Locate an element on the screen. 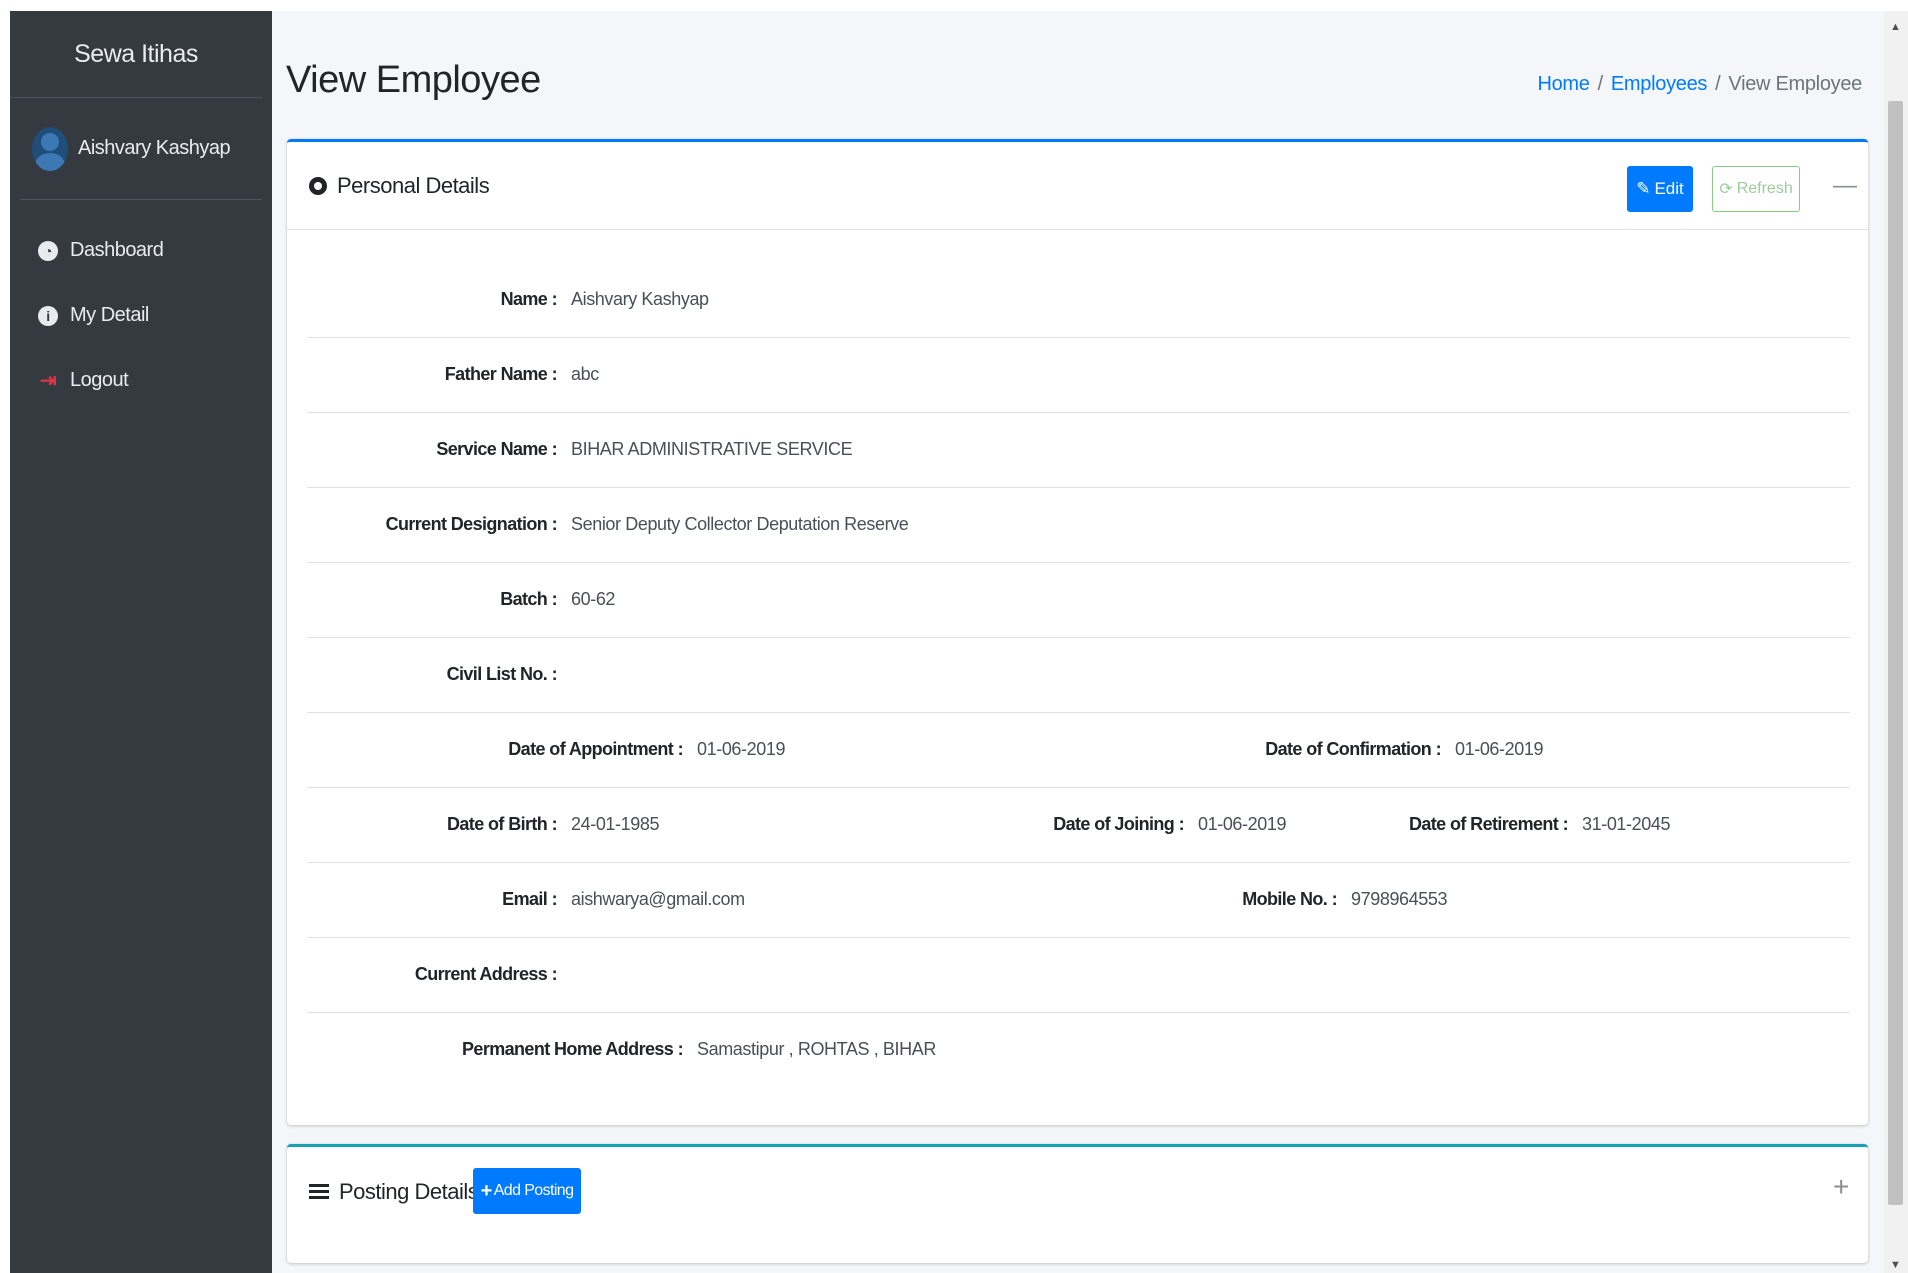 This screenshot has width=1908, height=1273. label-cell: Current Designation : is located at coordinates (432, 524).